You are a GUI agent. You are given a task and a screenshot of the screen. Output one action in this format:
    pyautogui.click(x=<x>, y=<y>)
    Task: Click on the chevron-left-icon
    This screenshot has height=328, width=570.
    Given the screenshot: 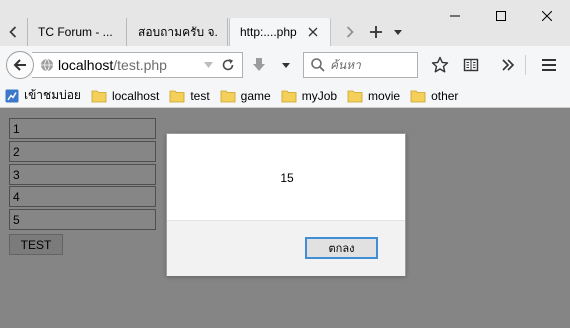 What is the action you would take?
    pyautogui.click(x=13, y=32)
    